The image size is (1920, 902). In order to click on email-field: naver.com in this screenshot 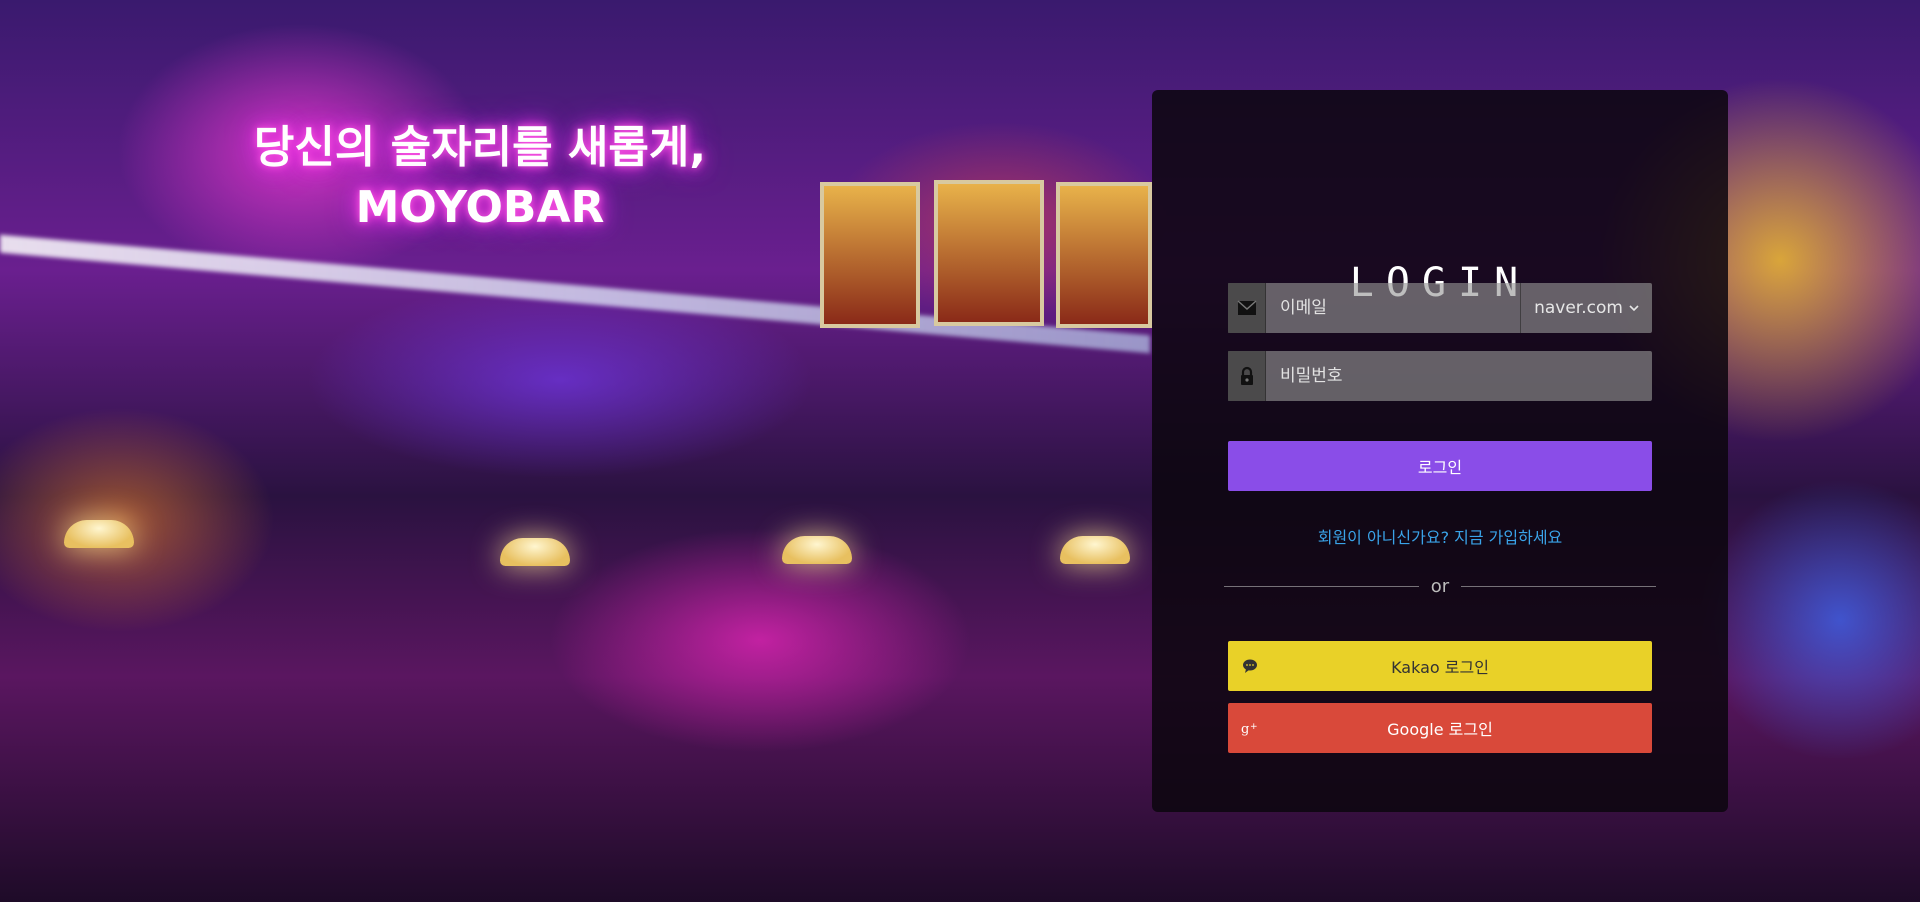, I will do `click(1440, 308)`.